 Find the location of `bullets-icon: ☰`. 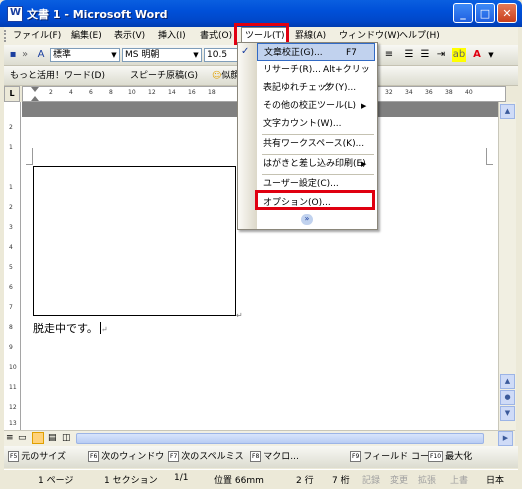

bullets-icon: ☰ is located at coordinates (425, 55).